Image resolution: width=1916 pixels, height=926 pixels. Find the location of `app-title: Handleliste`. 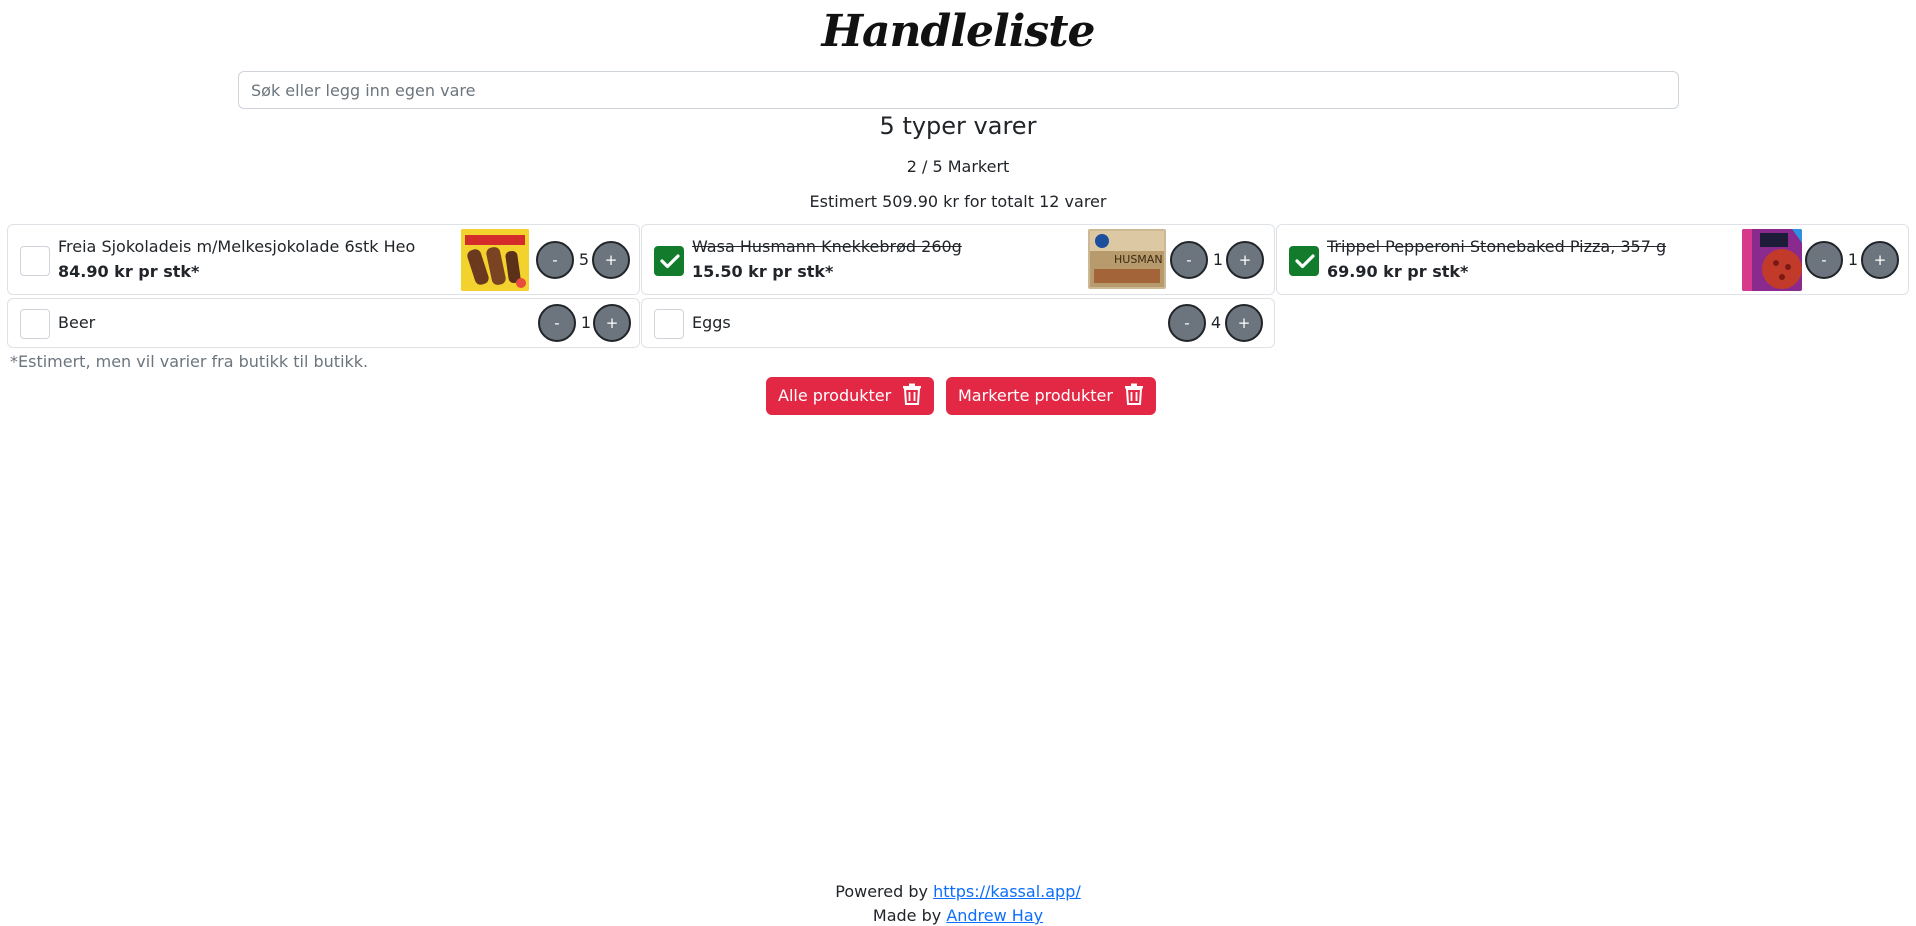

app-title: Handleliste is located at coordinates (958, 31).